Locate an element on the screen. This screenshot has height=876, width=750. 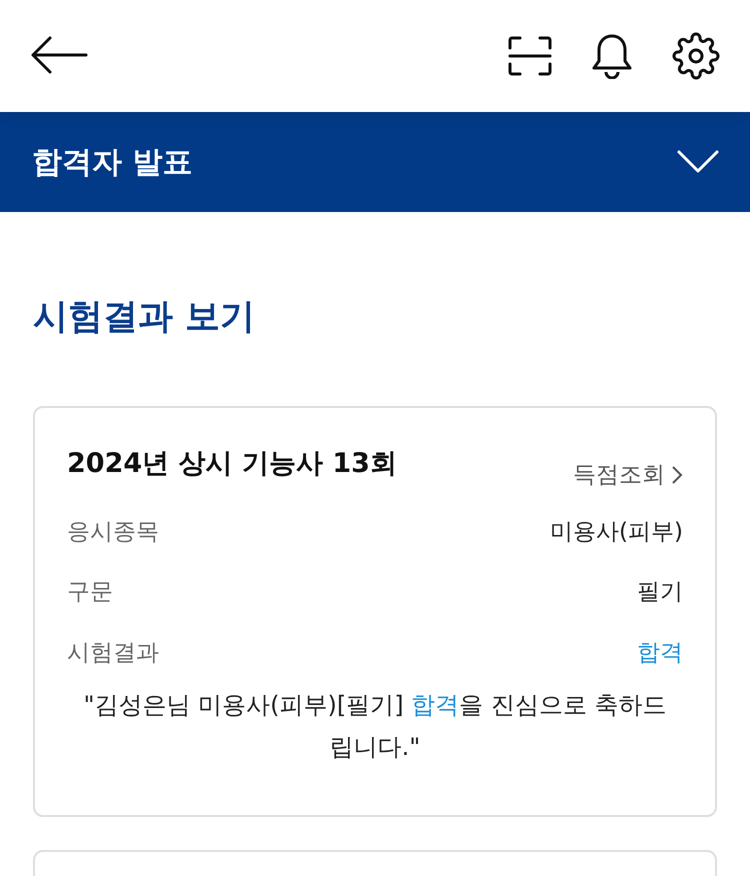
chevron-right-icon is located at coordinates (677, 475).